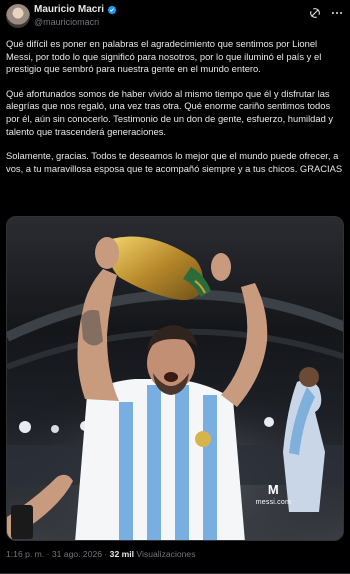  Describe the element at coordinates (326, 13) in the screenshot. I see `header-actions` at that location.